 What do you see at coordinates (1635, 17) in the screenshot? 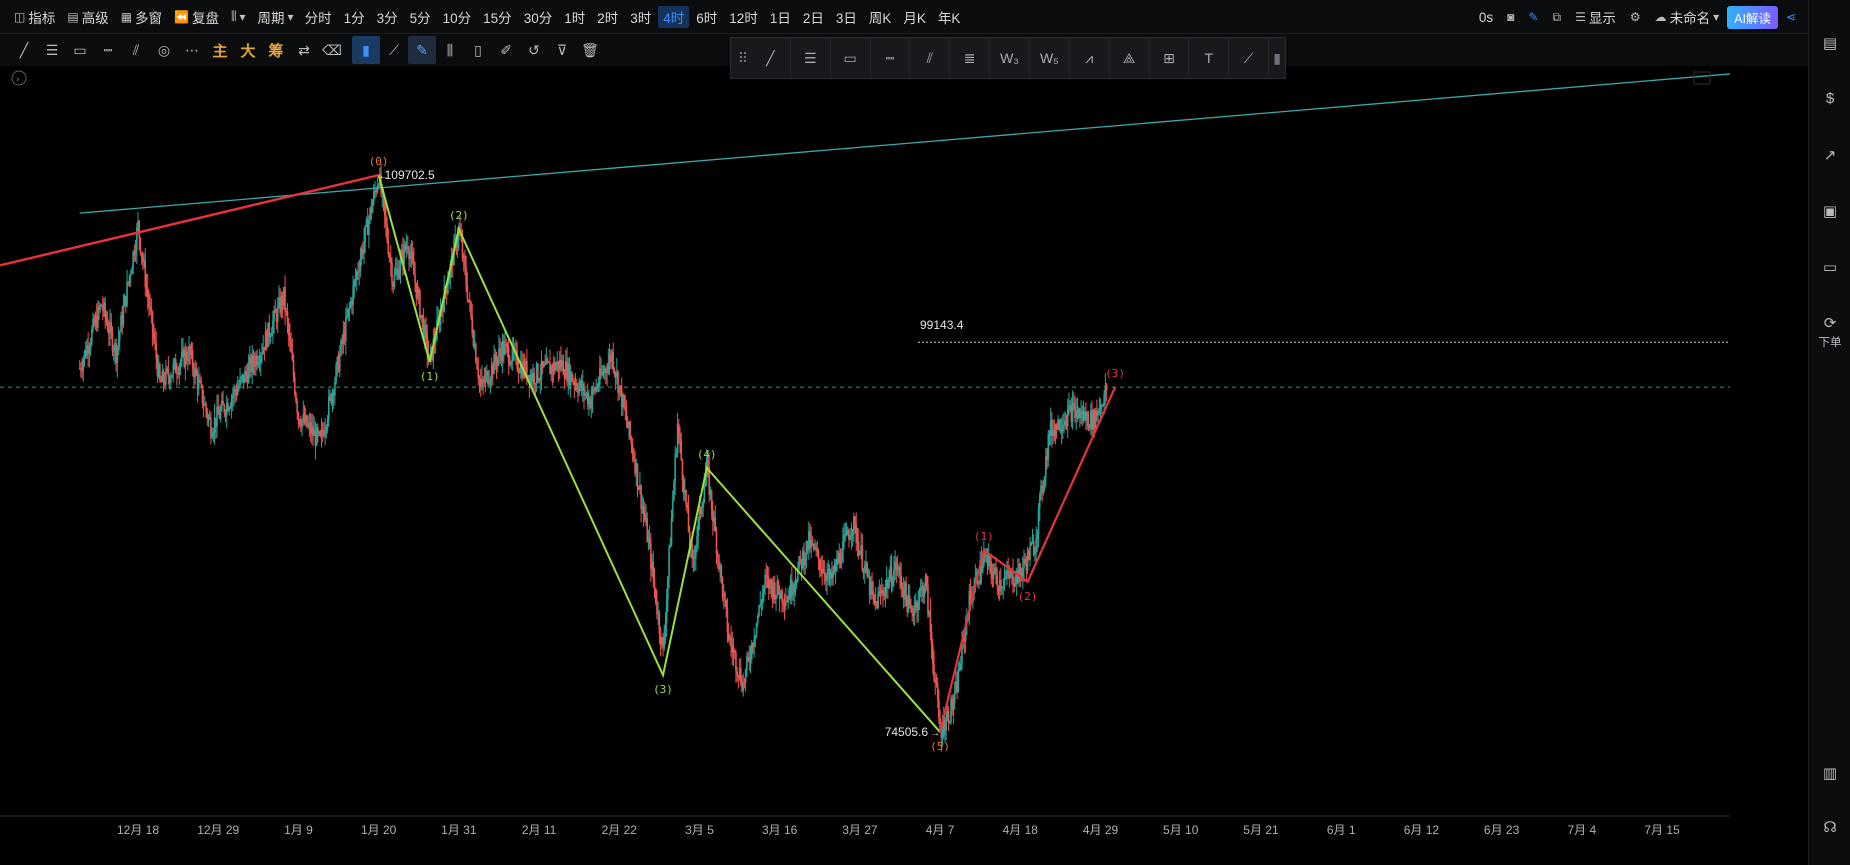
I see `settings-button: ⚙` at bounding box center [1635, 17].